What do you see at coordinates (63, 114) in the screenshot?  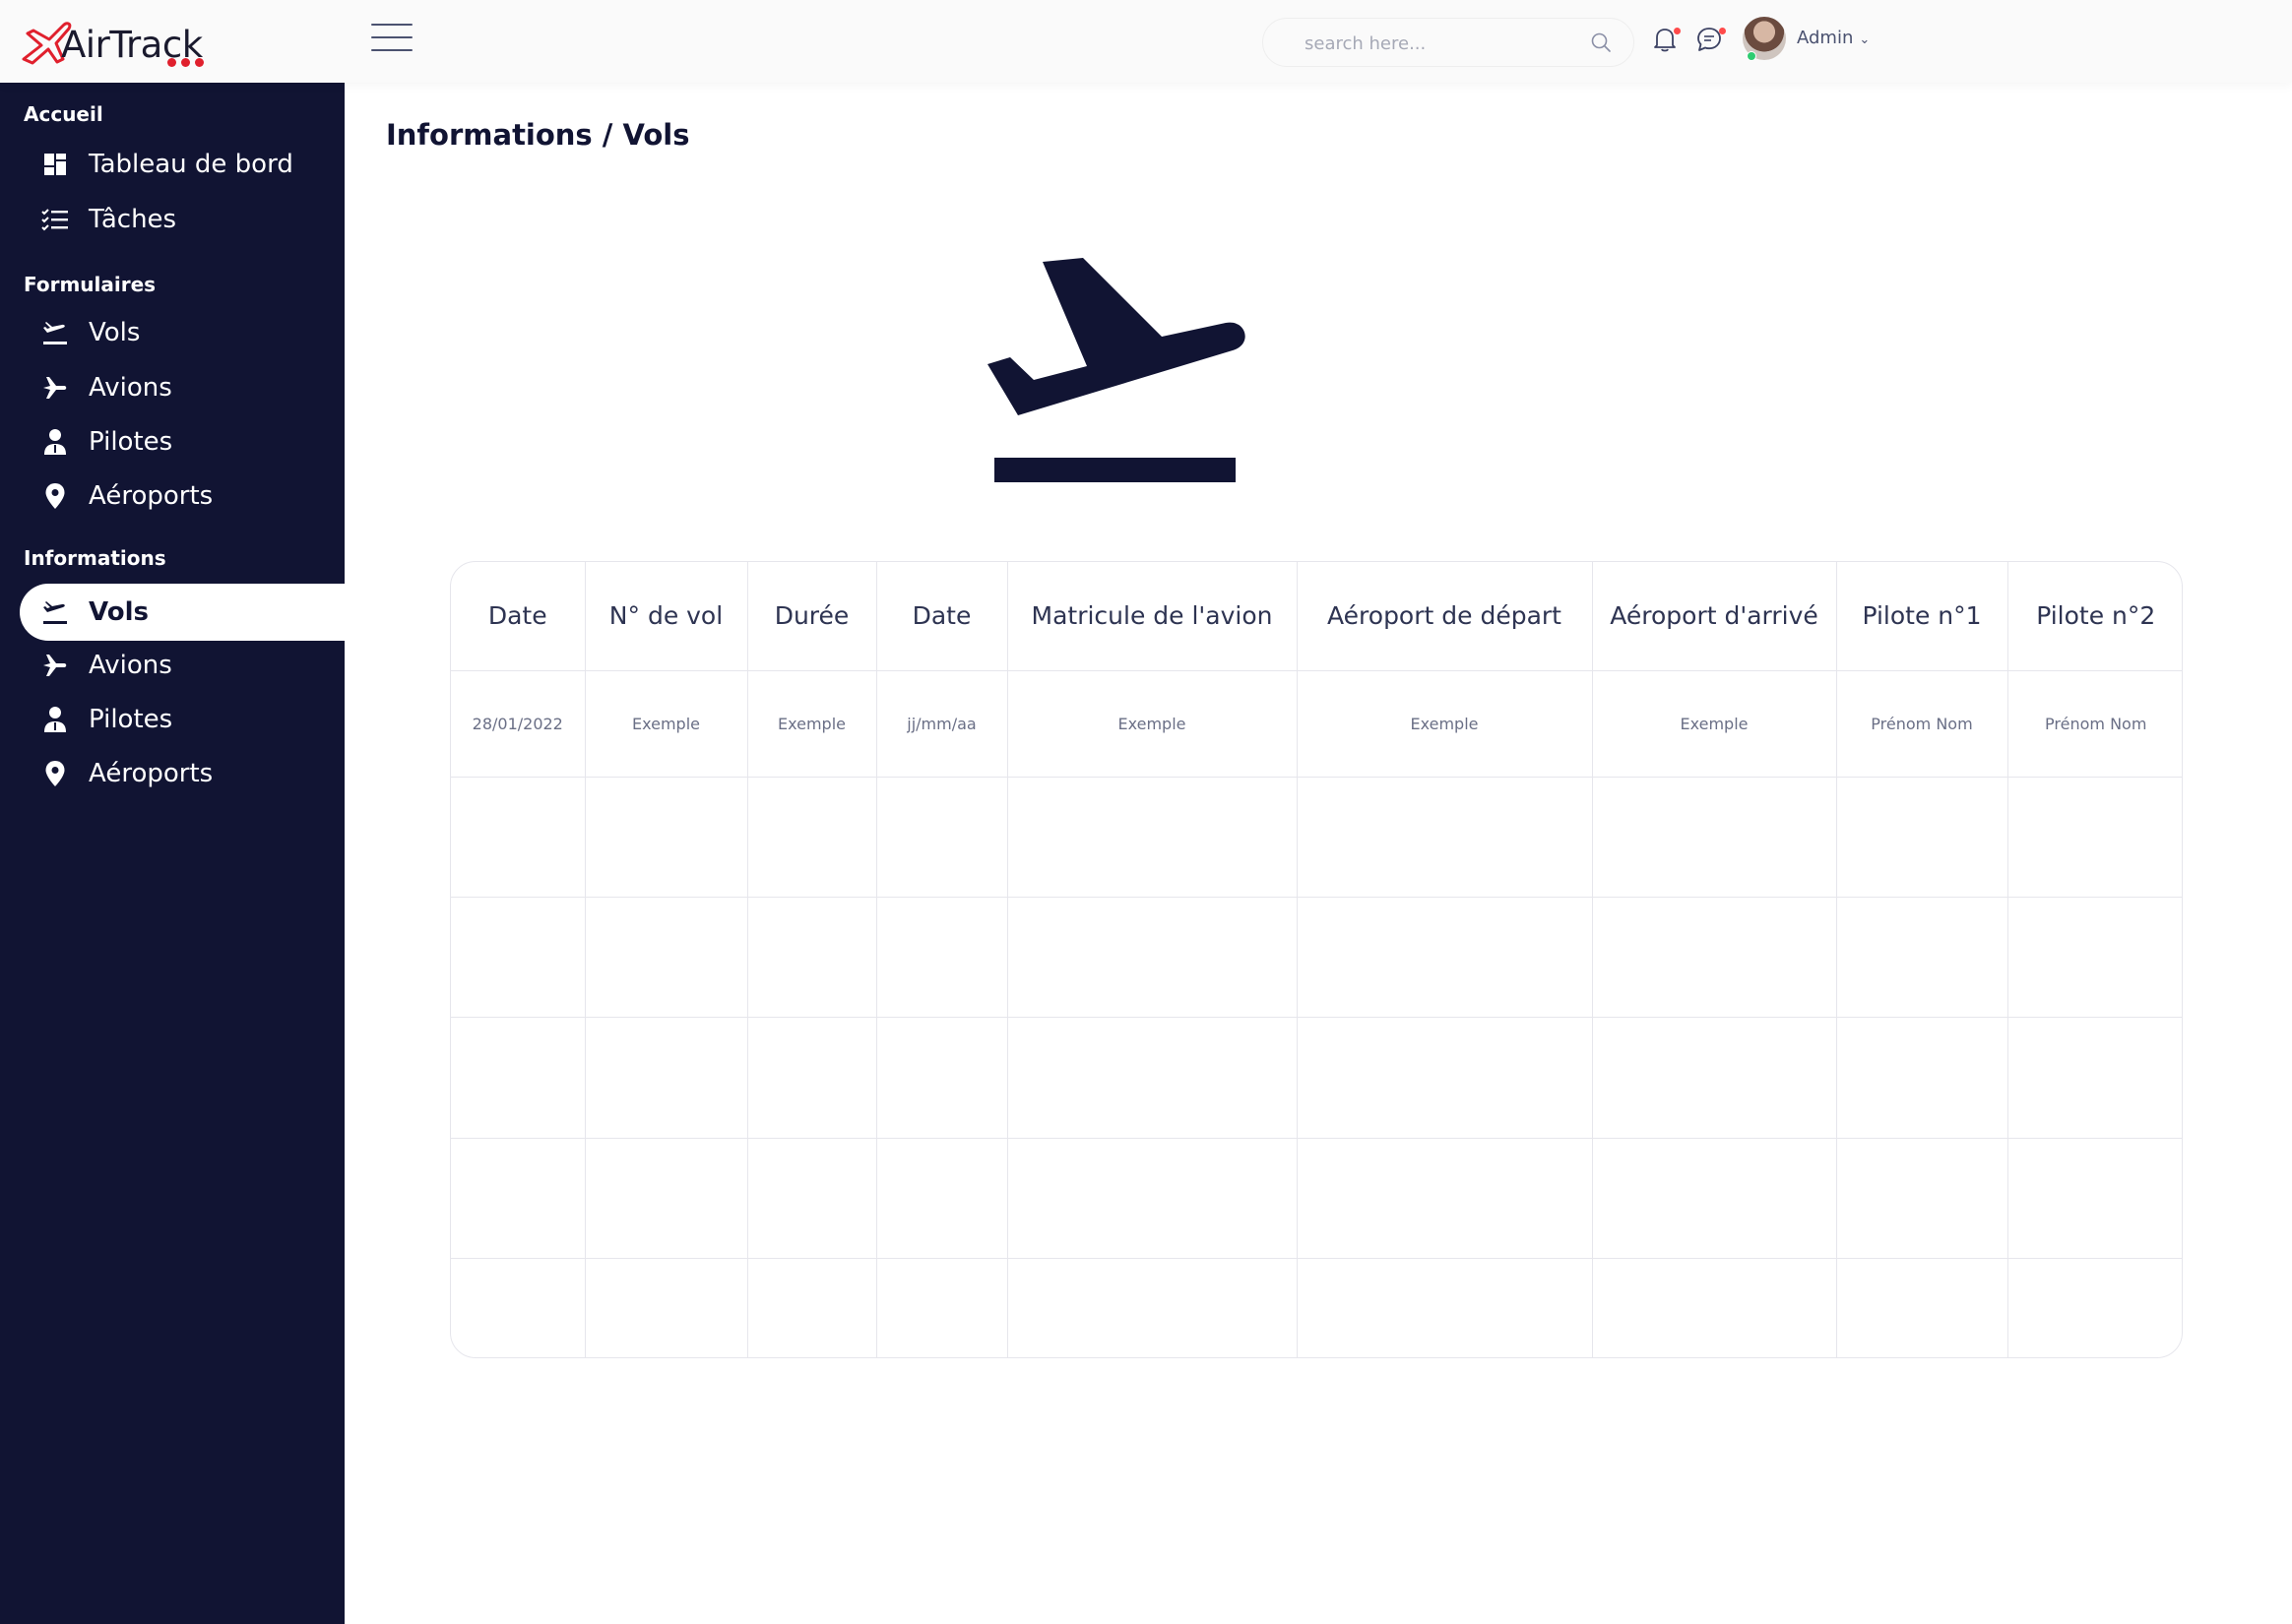 I see `sidebar-section-accueil: Accueil` at bounding box center [63, 114].